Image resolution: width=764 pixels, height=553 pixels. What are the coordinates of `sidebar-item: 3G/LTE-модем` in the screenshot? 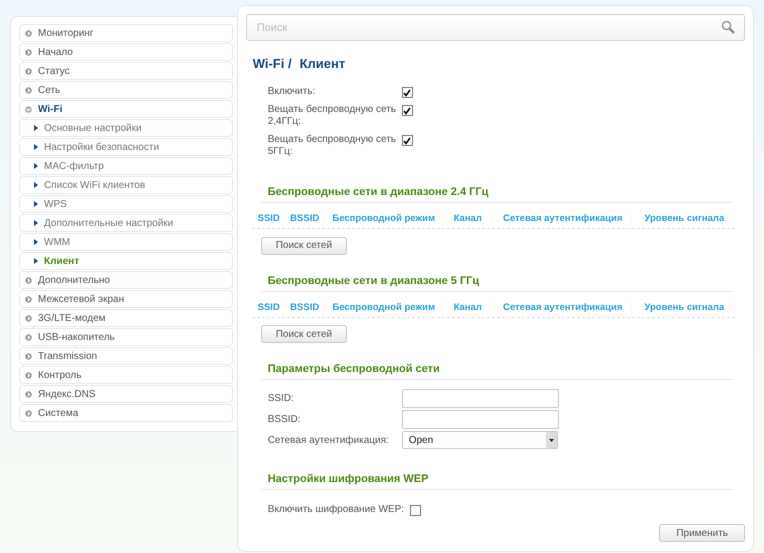 It's located at (126, 318).